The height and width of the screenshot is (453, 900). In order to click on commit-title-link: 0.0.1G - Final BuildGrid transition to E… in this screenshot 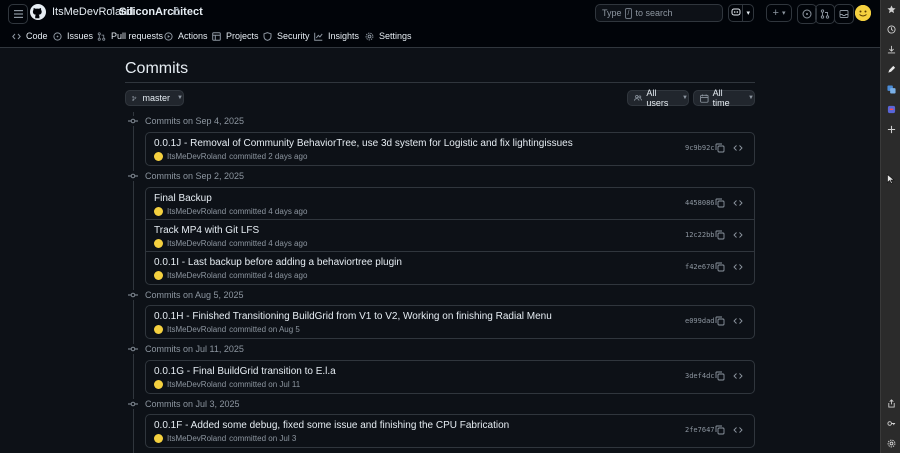, I will do `click(245, 371)`.